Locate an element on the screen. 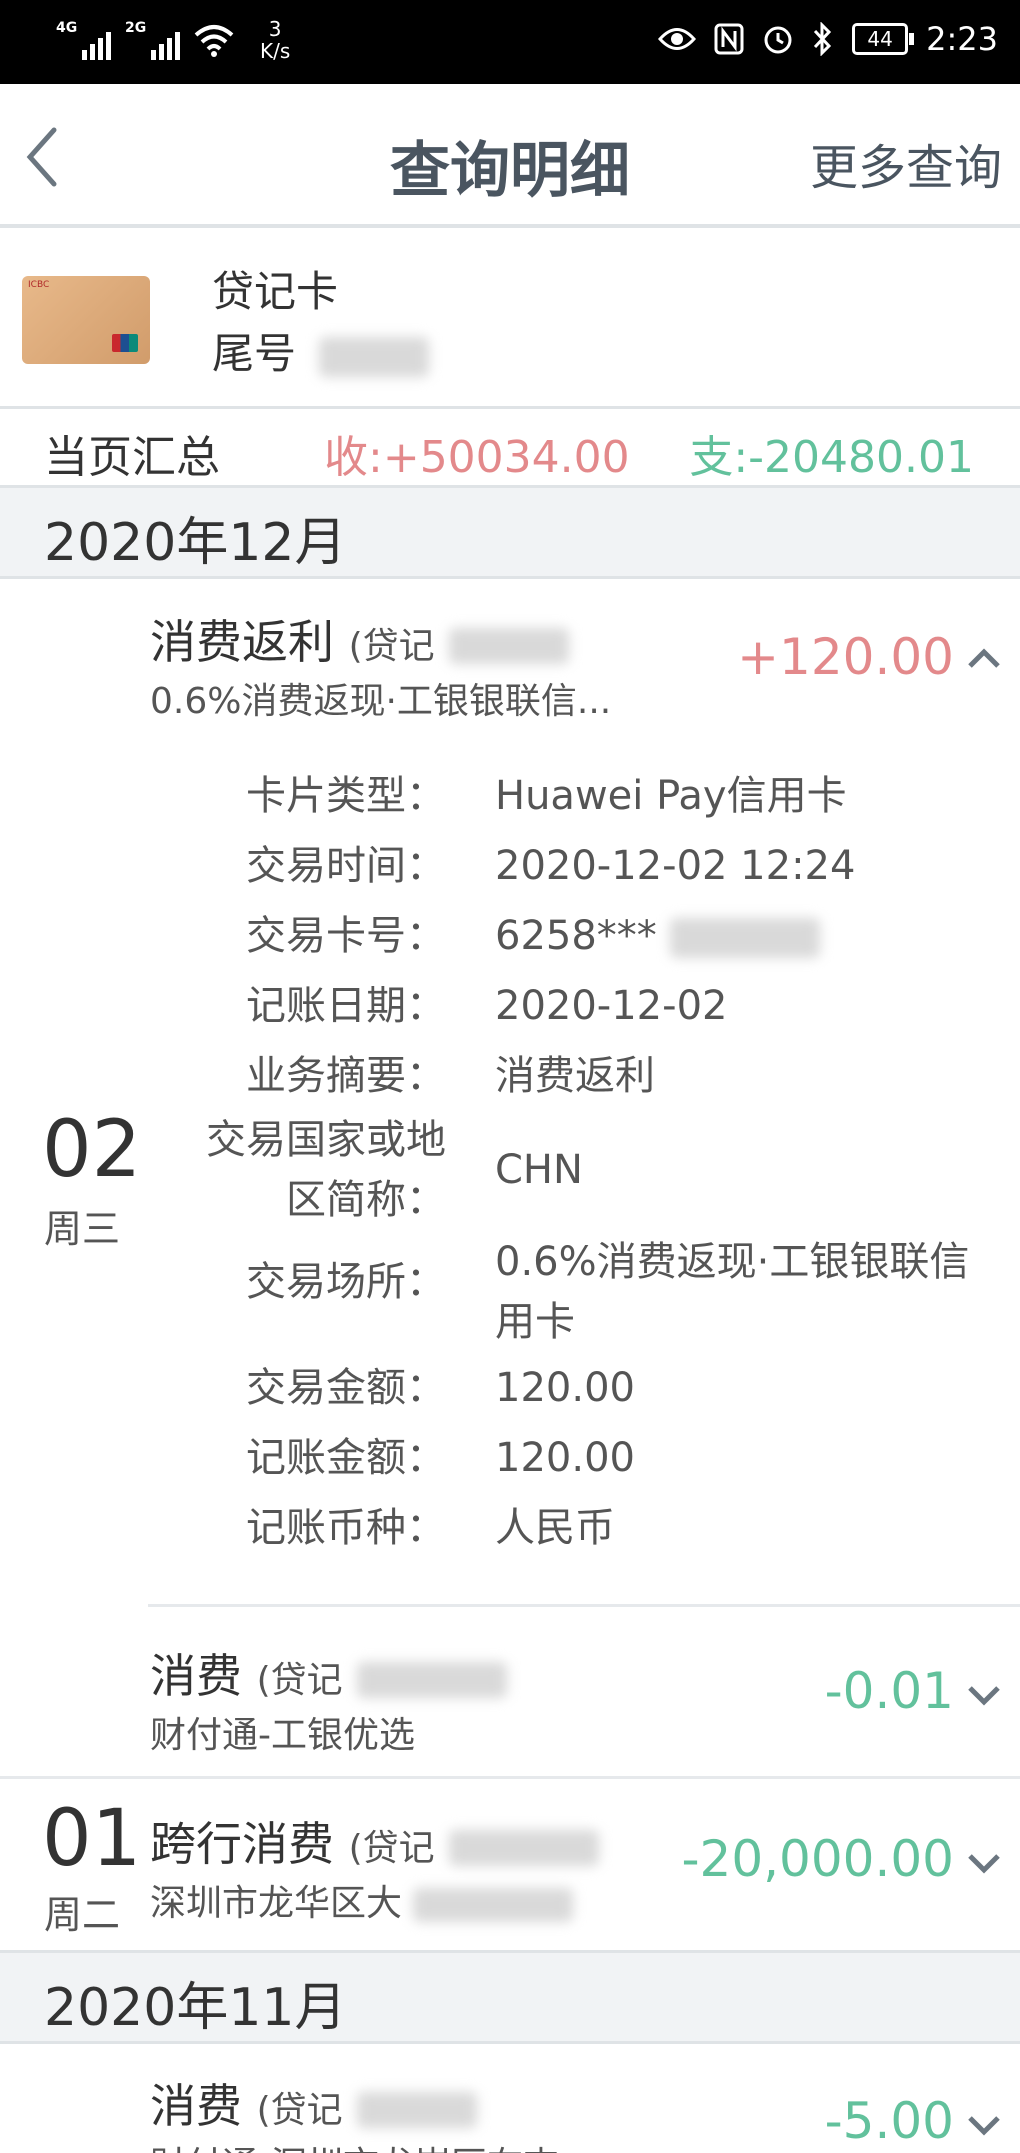 The image size is (1020, 2153). detail-value: 2020-12-02 12:24 is located at coordinates (675, 866).